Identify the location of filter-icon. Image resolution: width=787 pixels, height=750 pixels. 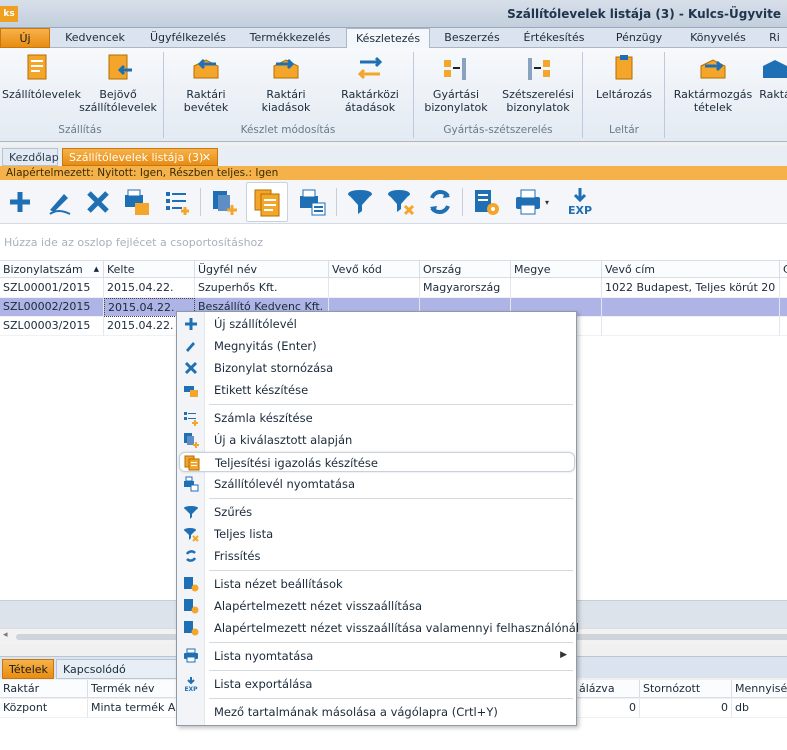
(360, 202).